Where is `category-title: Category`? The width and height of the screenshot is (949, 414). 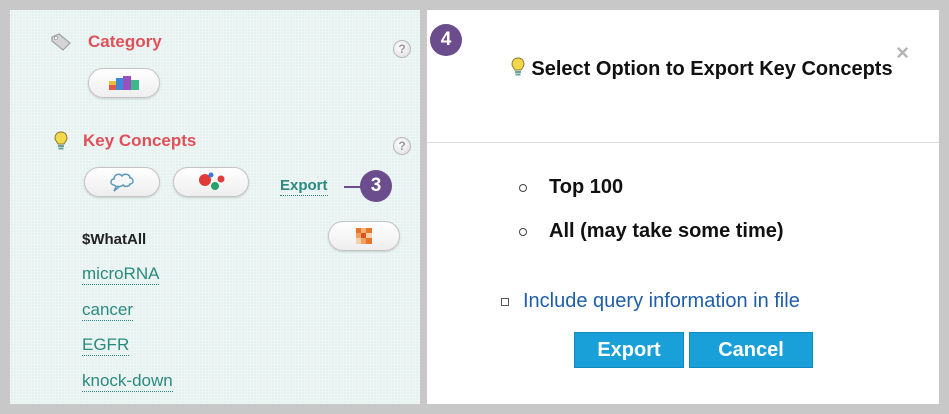 category-title: Category is located at coordinates (125, 41).